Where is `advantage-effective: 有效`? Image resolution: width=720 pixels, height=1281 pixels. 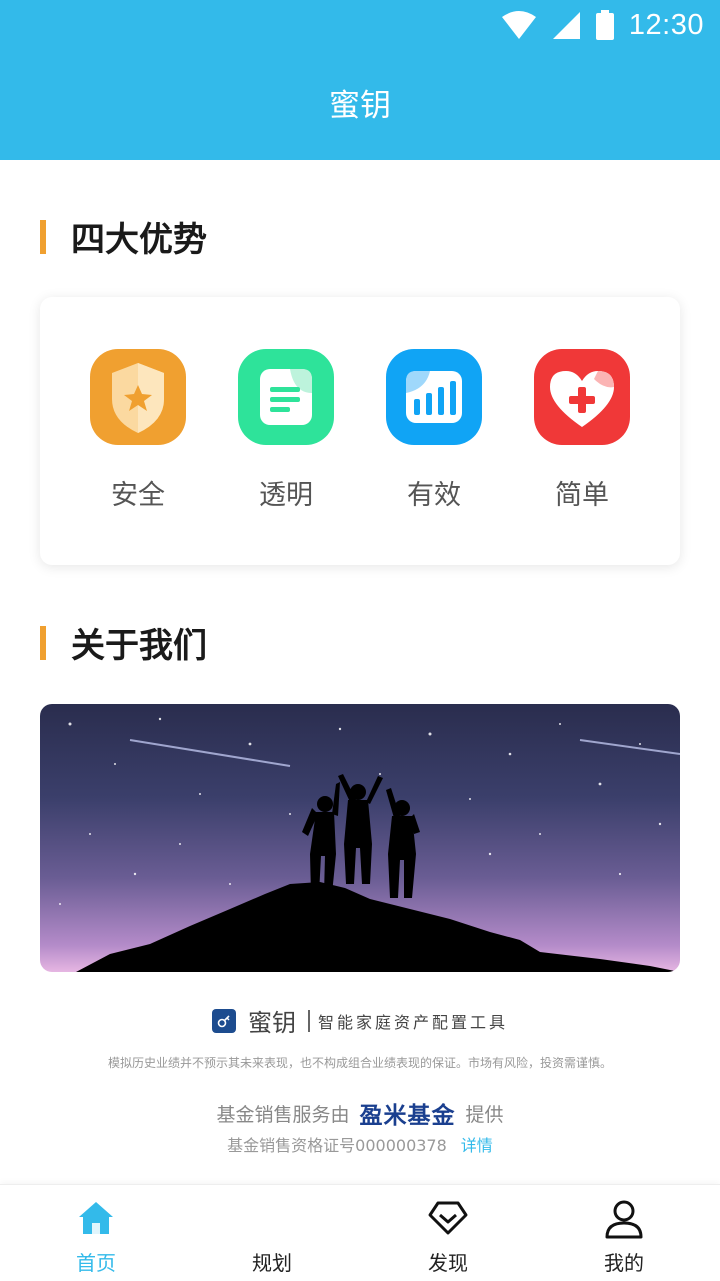
advantage-effective: 有效 is located at coordinates (434, 430).